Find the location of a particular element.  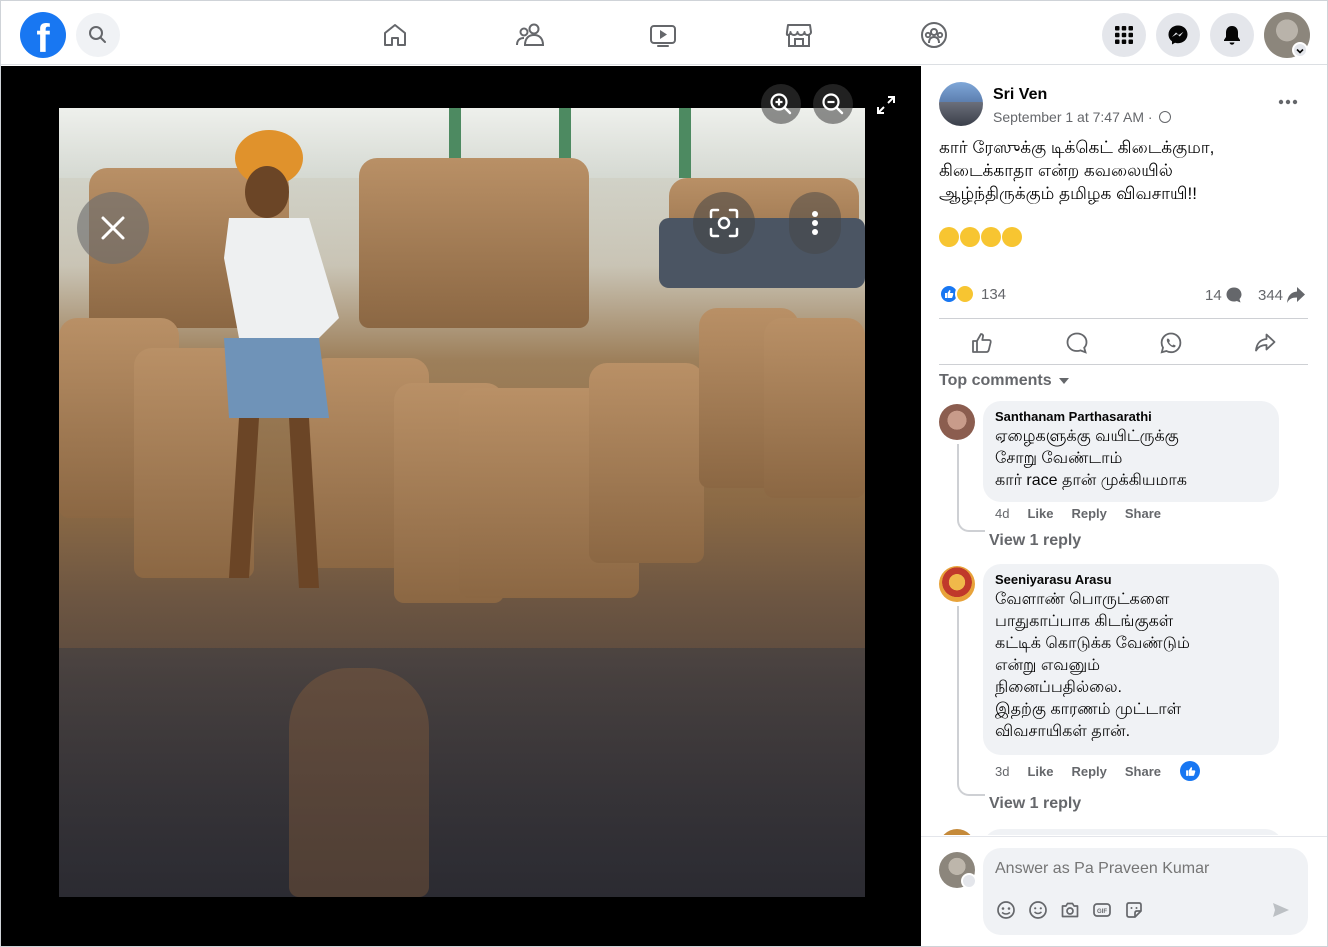

comment-bubble-icon is located at coordinates (1234, 295).